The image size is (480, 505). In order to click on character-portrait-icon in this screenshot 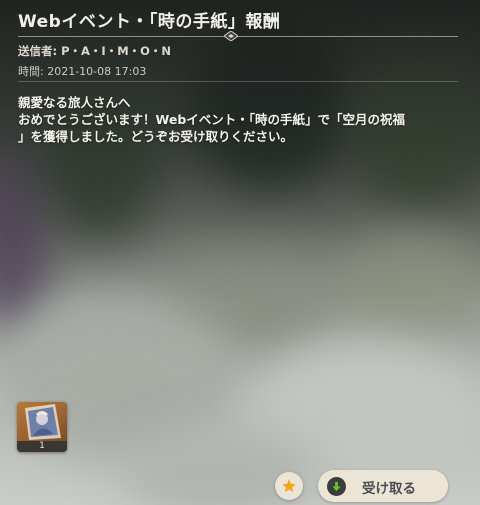, I will do `click(42, 422)`.